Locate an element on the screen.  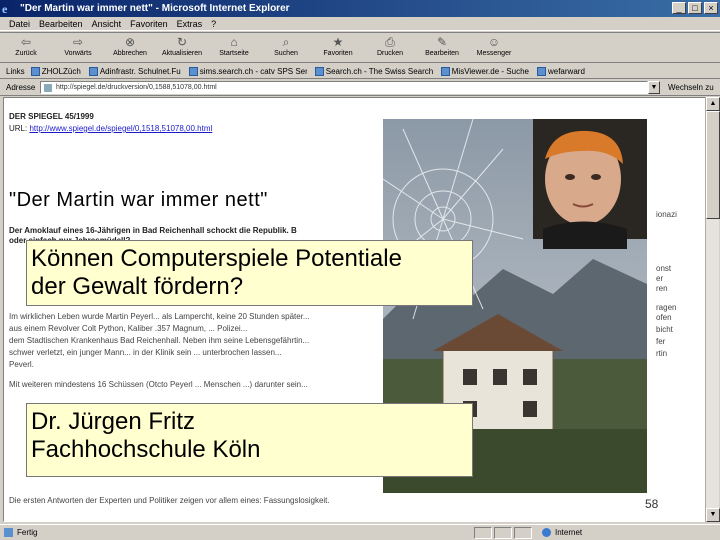
scroll-thumb is located at coordinates (713, 165).